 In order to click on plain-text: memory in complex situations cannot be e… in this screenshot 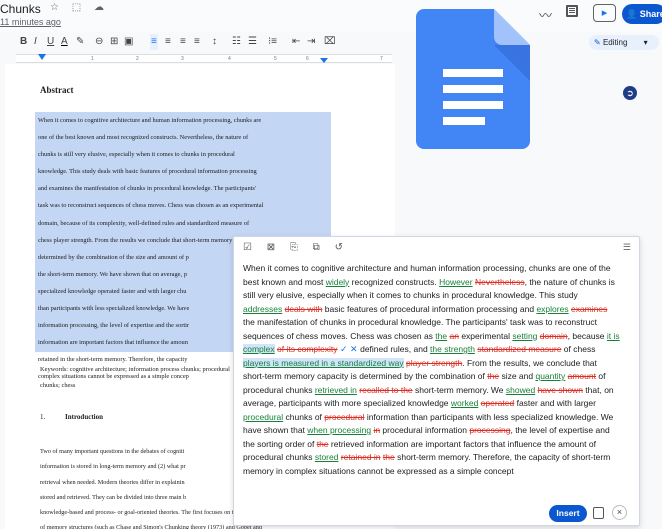, I will do `click(378, 470)`.